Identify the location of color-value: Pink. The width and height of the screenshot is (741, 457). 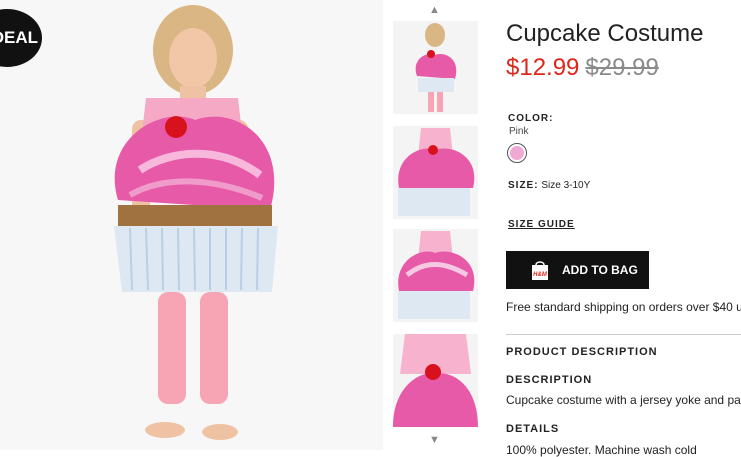
(519, 131).